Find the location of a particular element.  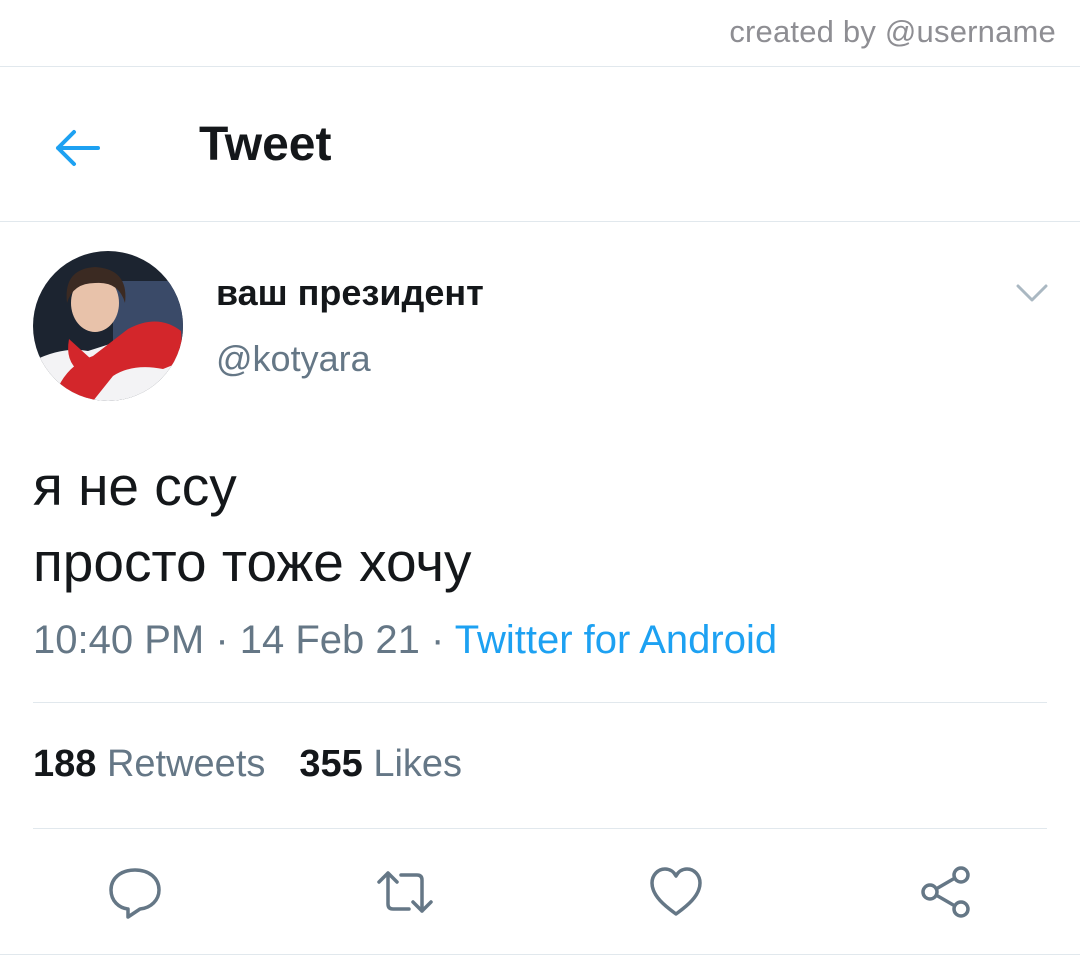

share-button is located at coordinates (946, 892).